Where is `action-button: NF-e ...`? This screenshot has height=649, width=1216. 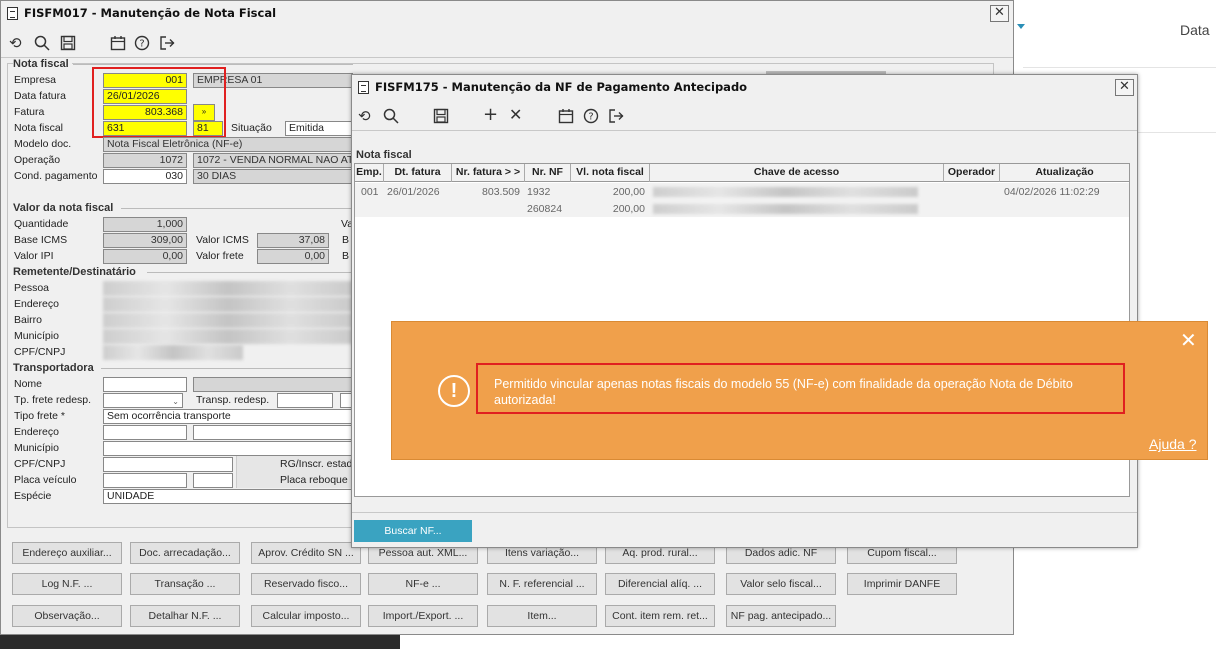
action-button: NF-e ... is located at coordinates (423, 584).